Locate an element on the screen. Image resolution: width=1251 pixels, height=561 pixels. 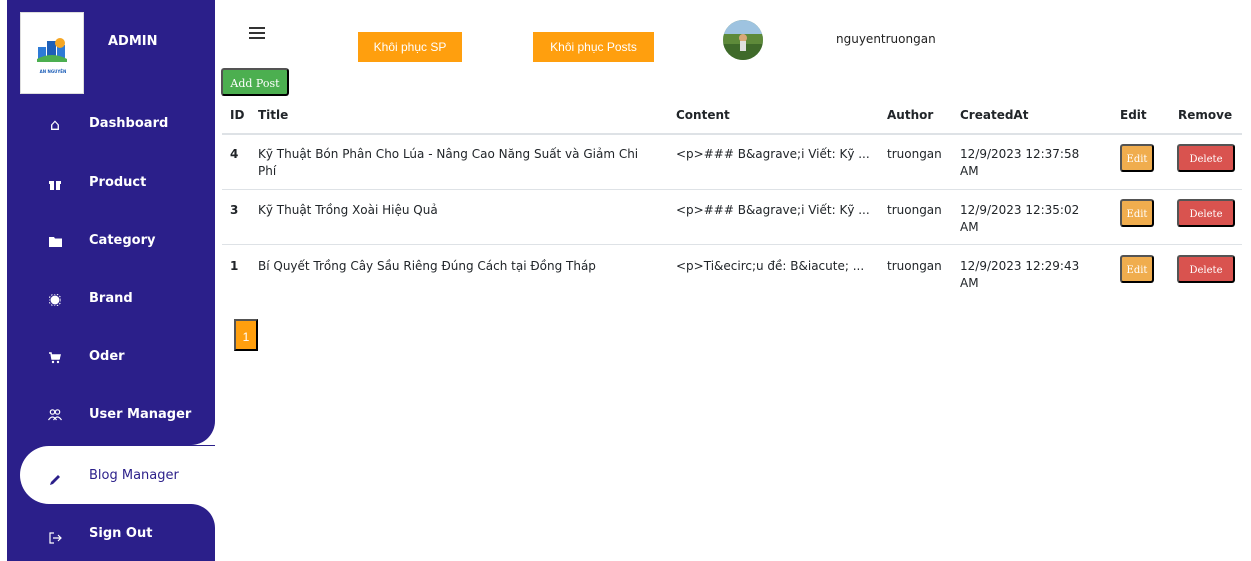
hamburger-menu-icon is located at coordinates (257, 33).